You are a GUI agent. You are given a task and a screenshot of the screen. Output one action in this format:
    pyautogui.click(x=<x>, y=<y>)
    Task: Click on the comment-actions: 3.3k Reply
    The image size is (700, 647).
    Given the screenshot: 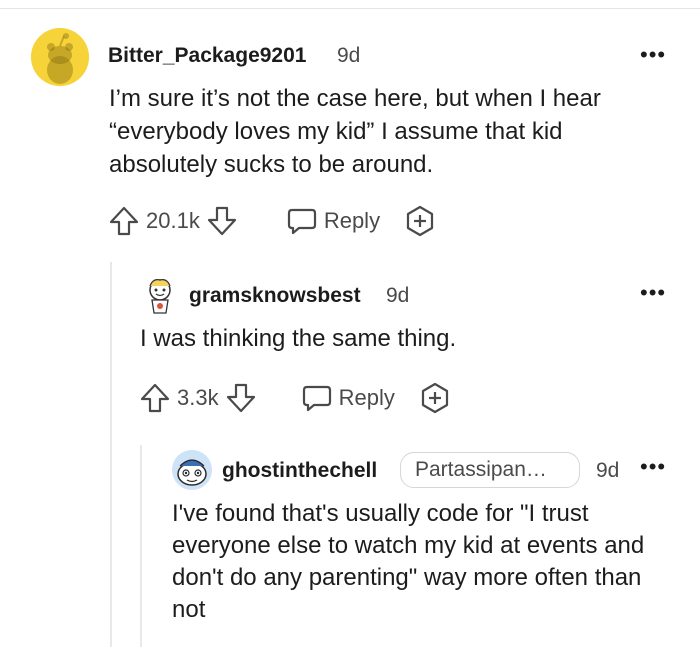 What is the action you would take?
    pyautogui.click(x=295, y=398)
    